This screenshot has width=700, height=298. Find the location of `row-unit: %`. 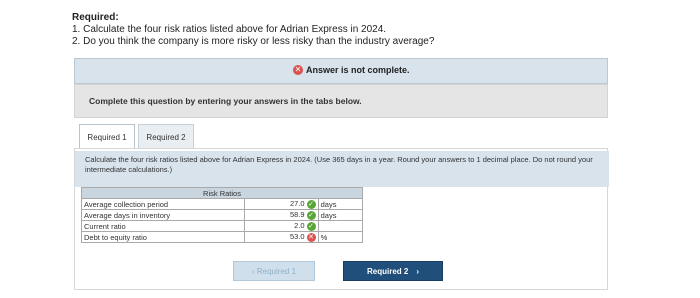

row-unit: % is located at coordinates (340, 237).